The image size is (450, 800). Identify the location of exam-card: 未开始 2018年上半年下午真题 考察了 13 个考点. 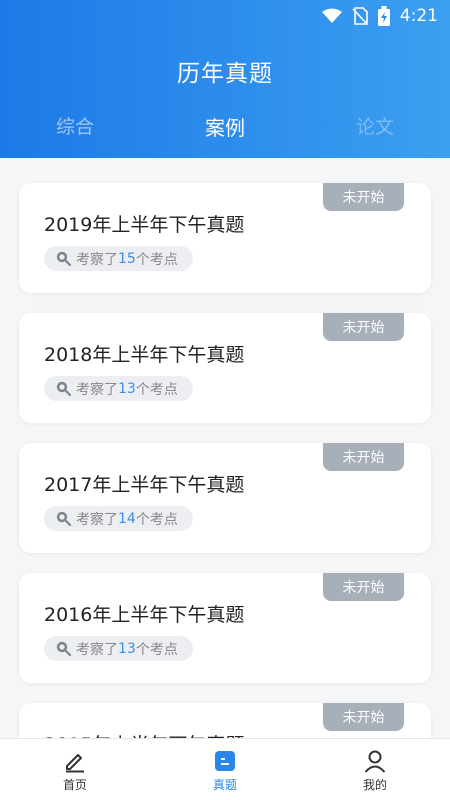
(225, 368).